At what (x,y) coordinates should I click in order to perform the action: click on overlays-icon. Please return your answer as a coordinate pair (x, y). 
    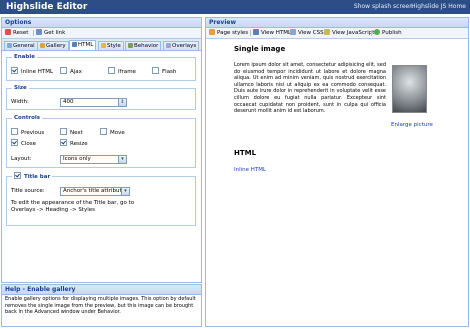
    Looking at the image, I should click on (168, 45).